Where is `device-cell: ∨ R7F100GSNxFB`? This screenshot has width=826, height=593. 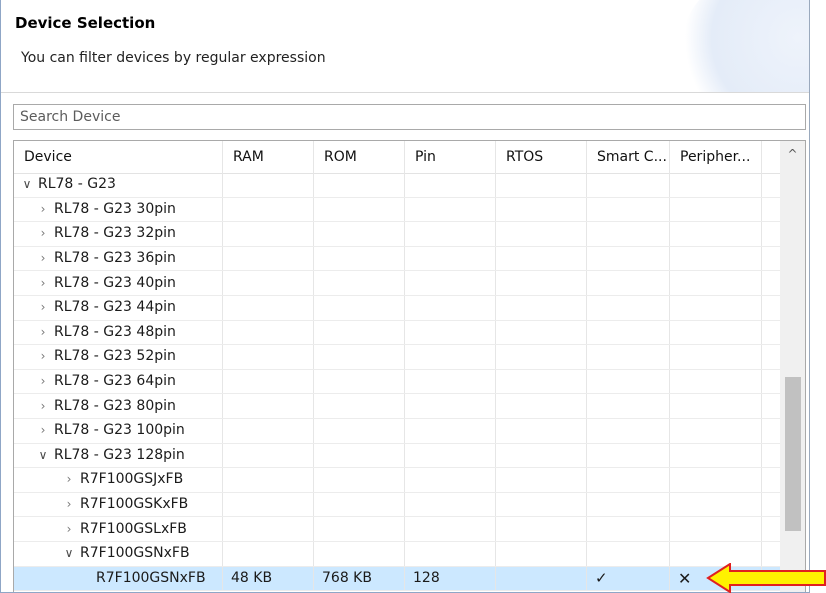
device-cell: ∨ R7F100GSNxFB is located at coordinates (118, 553).